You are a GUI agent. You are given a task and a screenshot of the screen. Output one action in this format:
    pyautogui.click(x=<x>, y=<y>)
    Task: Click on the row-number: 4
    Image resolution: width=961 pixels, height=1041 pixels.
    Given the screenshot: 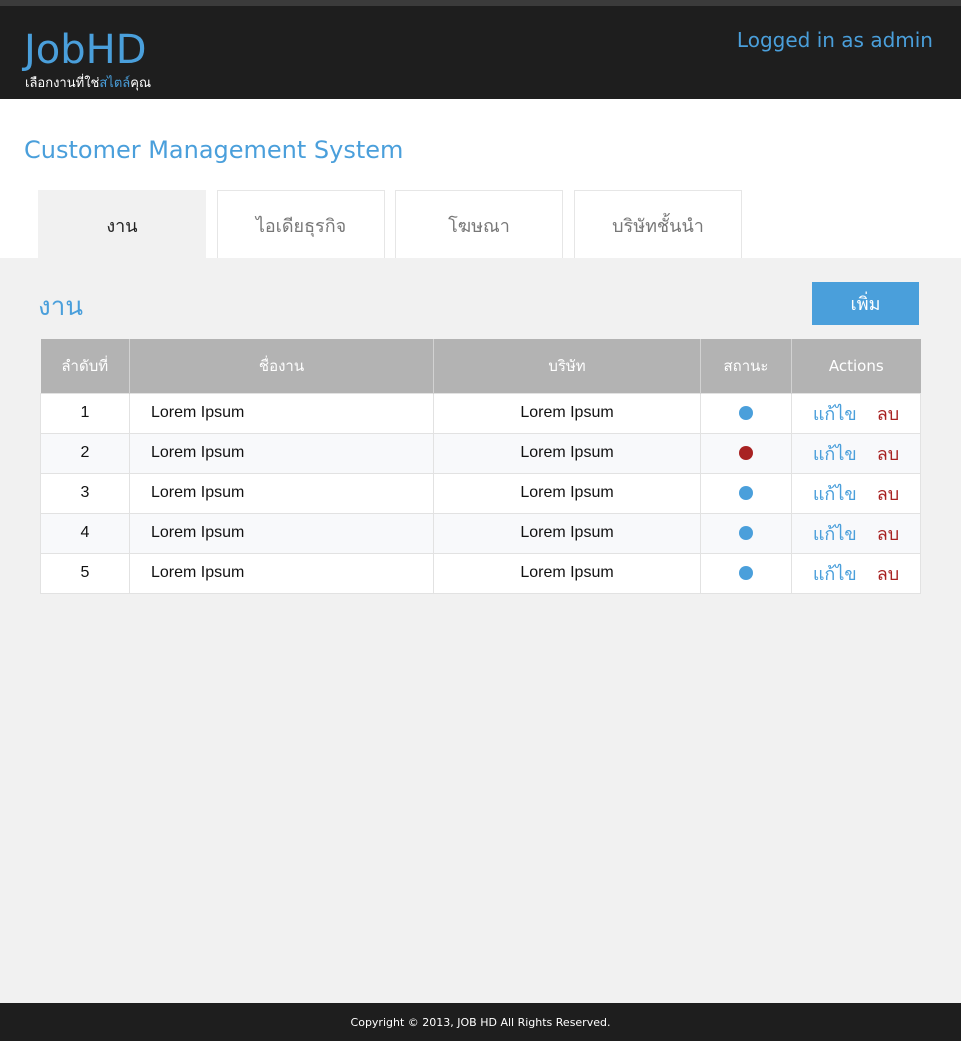 What is the action you would take?
    pyautogui.click(x=85, y=533)
    